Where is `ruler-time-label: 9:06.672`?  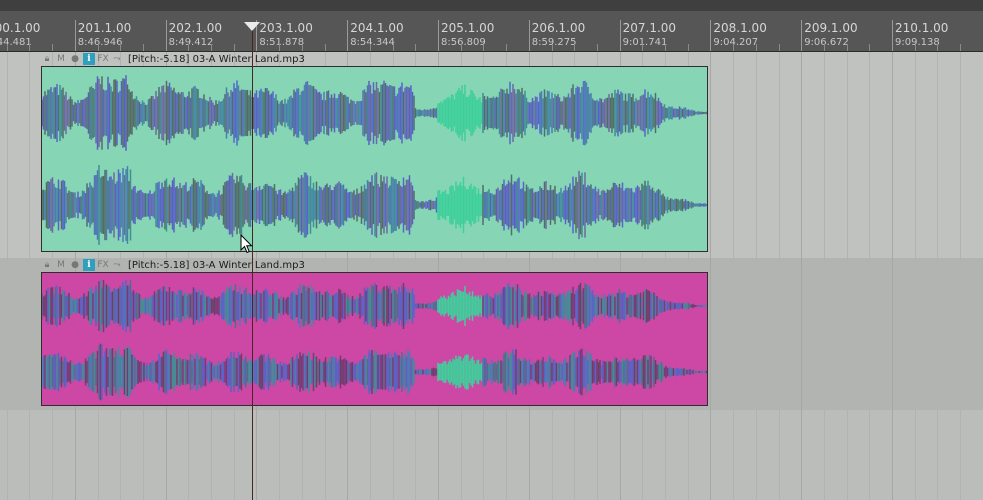
ruler-time-label: 9:06.672 is located at coordinates (826, 42).